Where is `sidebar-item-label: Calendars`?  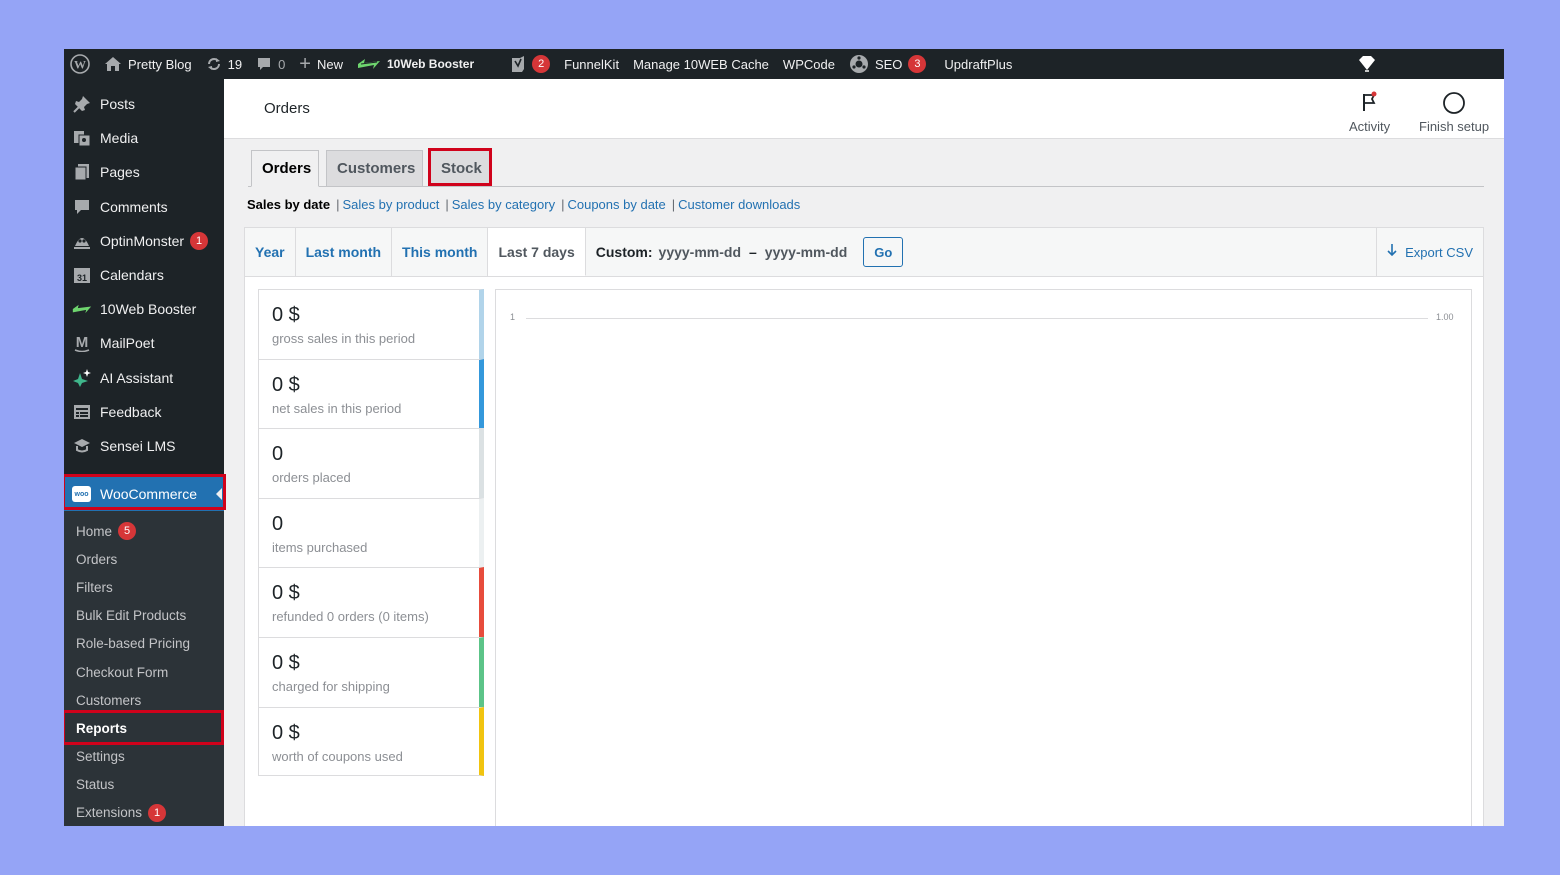 sidebar-item-label: Calendars is located at coordinates (132, 275).